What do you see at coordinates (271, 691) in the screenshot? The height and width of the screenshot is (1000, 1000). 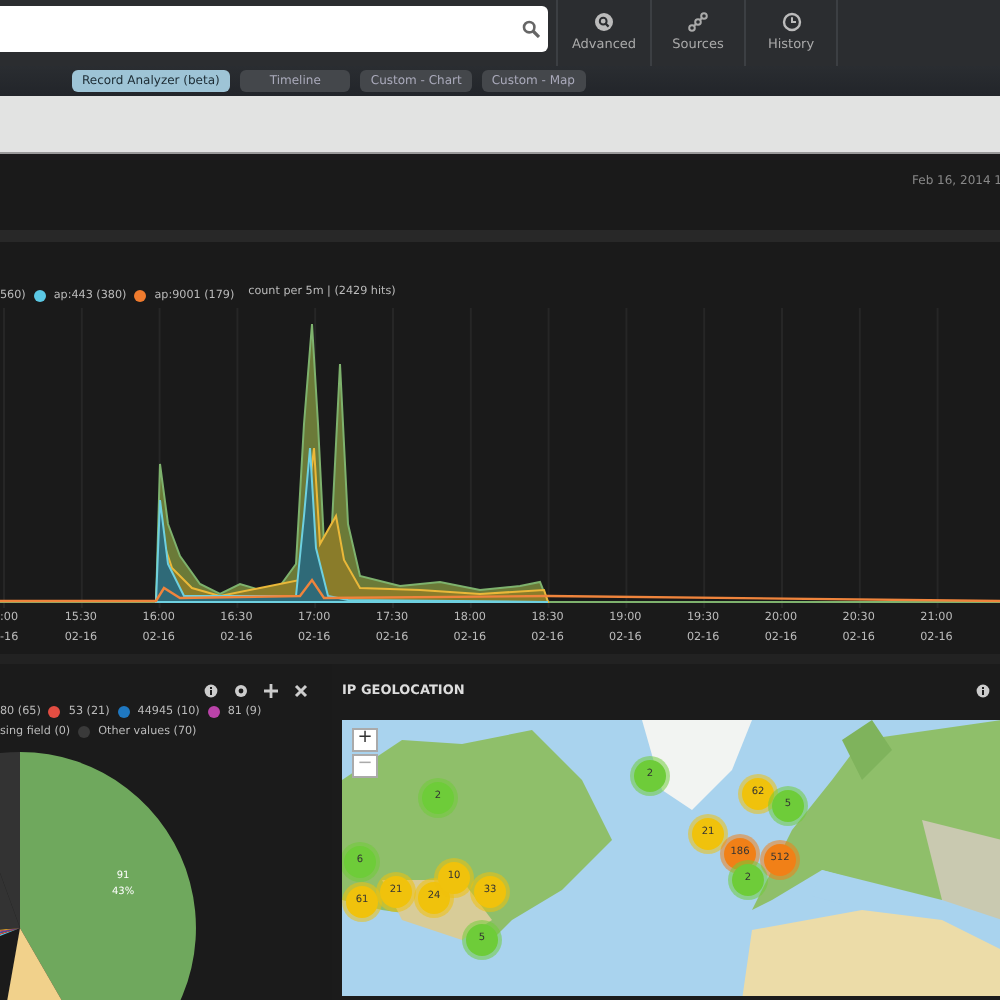 I see `move-icon` at bounding box center [271, 691].